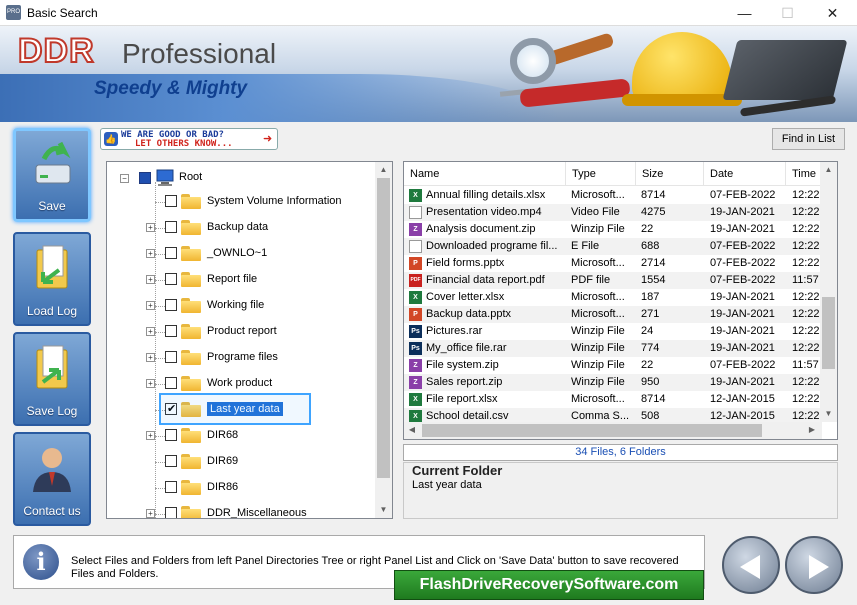 This screenshot has width=857, height=605. I want to click on load-log-button: Load Log, so click(52, 279).